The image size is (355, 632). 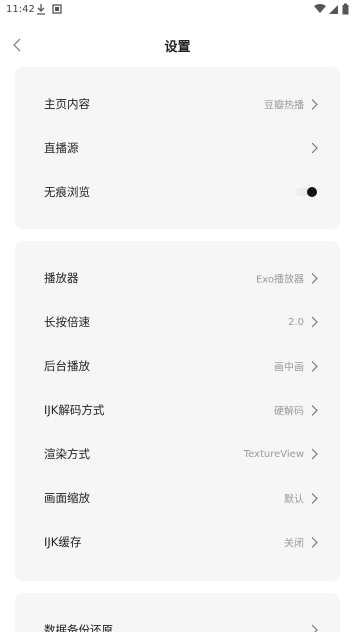 I want to click on status-bar: 11:42, so click(x=177, y=11).